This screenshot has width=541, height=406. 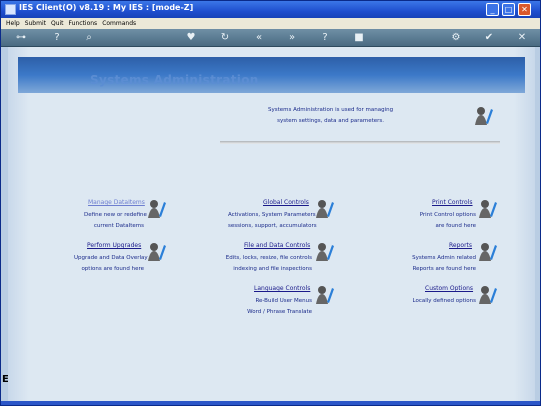 What do you see at coordinates (191, 38) in the screenshot?
I see `heart-icon: ♥` at bounding box center [191, 38].